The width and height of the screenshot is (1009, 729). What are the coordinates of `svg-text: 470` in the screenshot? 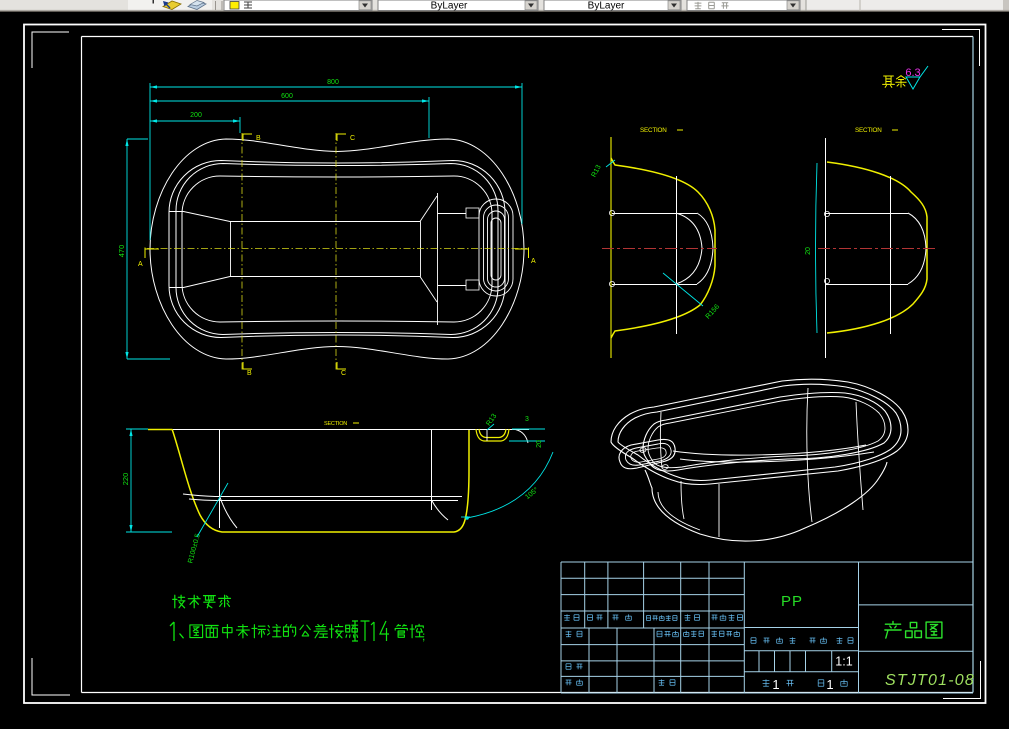 It's located at (121, 251).